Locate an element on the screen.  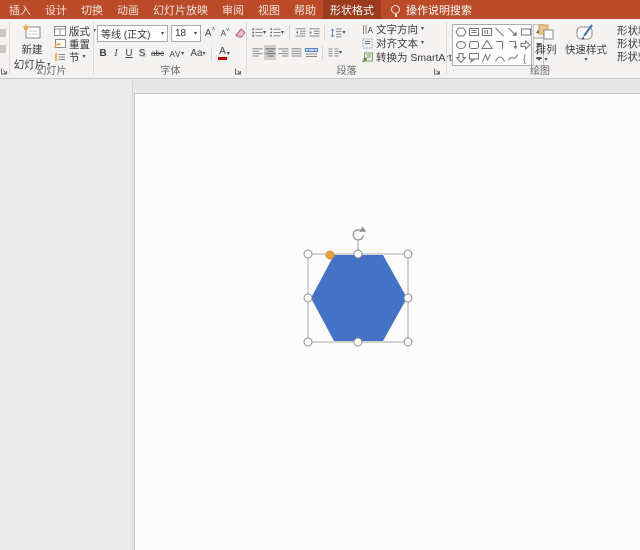
bullets-icon is located at coordinates (257, 32).